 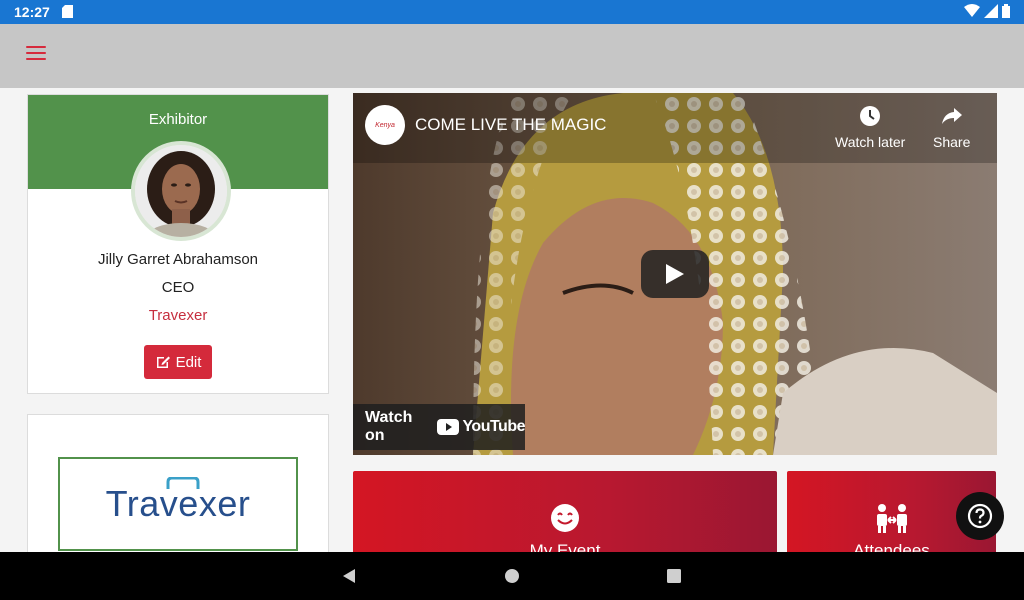 What do you see at coordinates (951, 127) in the screenshot?
I see `share-button: Share` at bounding box center [951, 127].